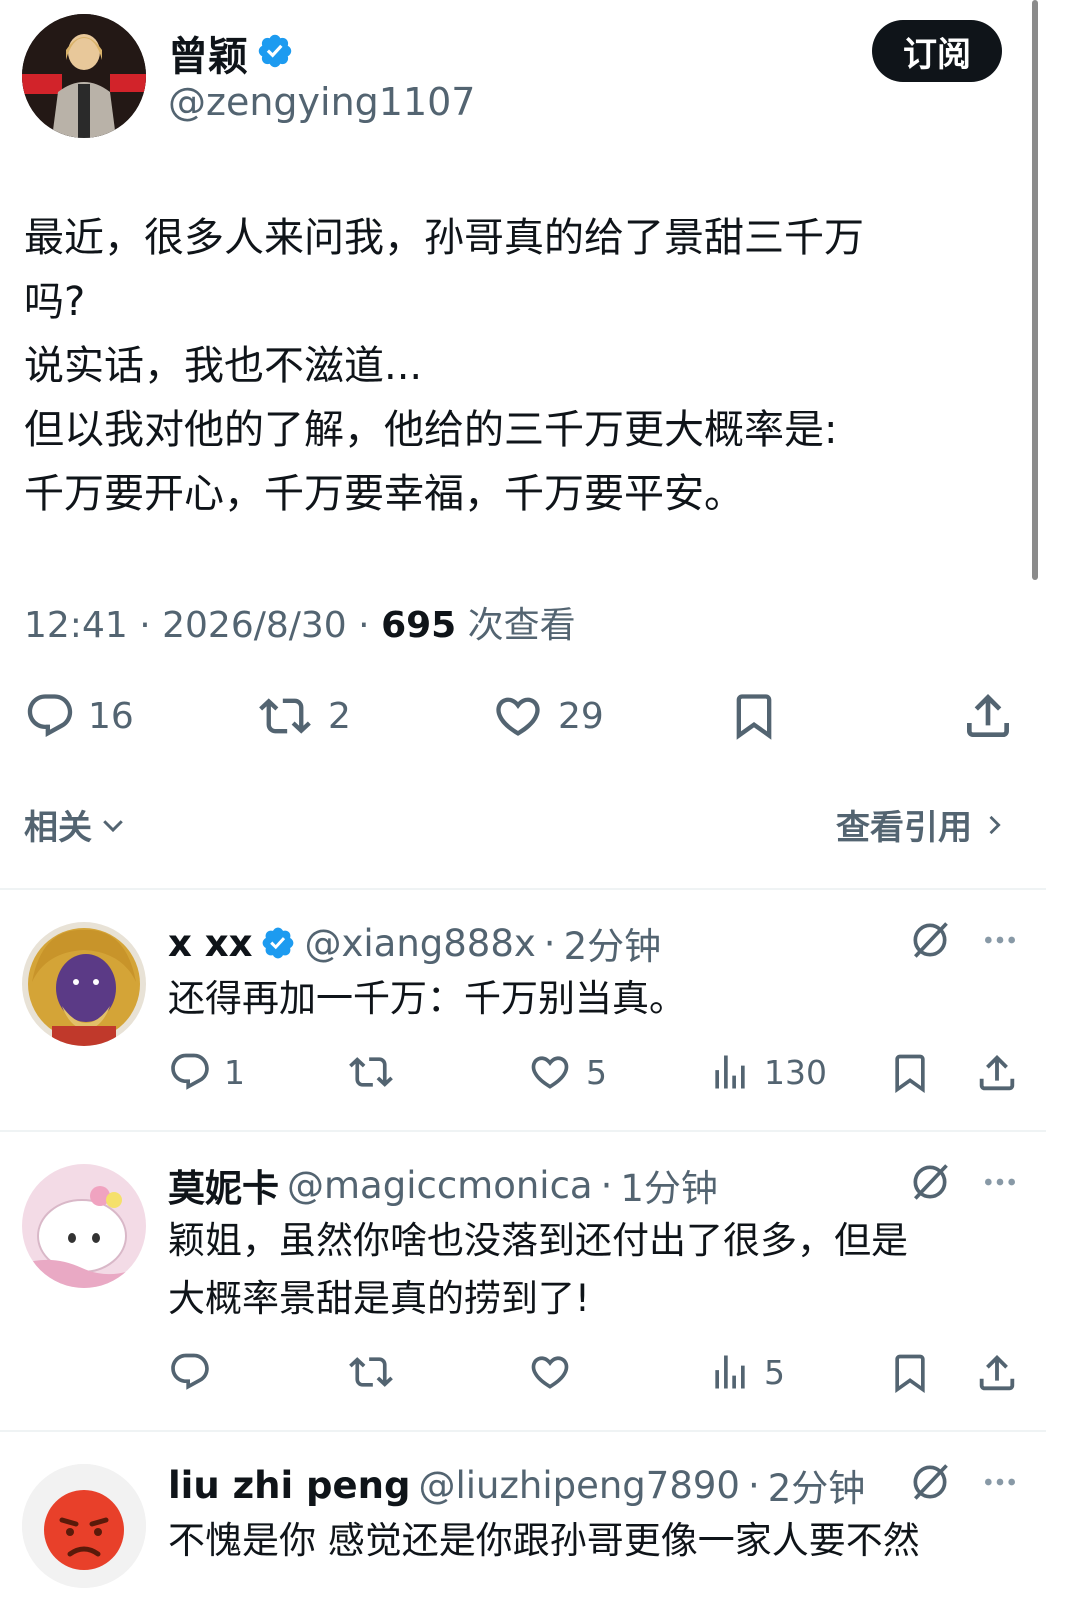 This screenshot has height=1617, width=1078. Describe the element at coordinates (596, 1072) in the screenshot. I see `like-count: 5` at that location.